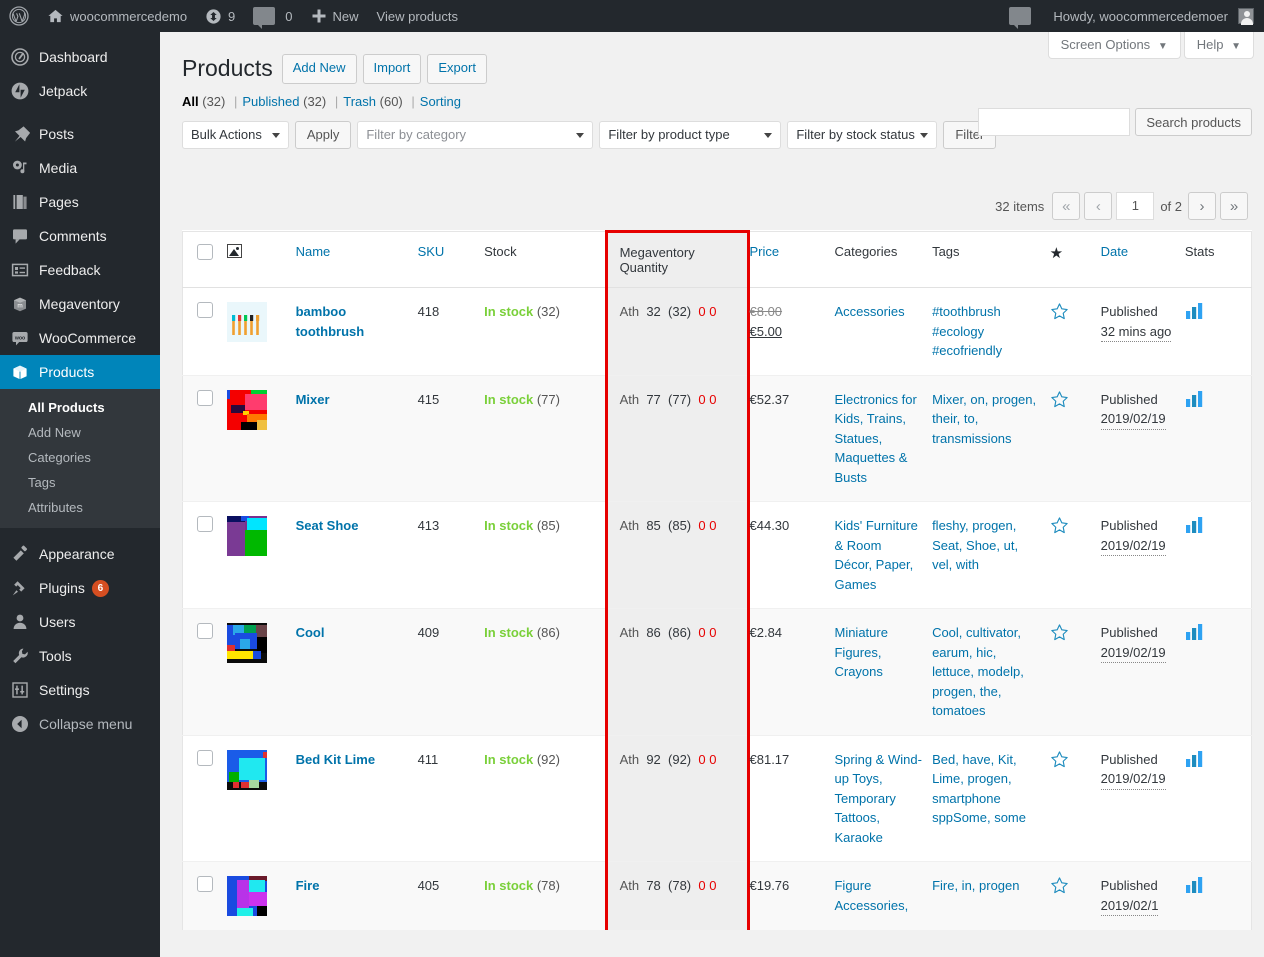  I want to click on bulk-actions-select: Bulk Actions, so click(235, 134).